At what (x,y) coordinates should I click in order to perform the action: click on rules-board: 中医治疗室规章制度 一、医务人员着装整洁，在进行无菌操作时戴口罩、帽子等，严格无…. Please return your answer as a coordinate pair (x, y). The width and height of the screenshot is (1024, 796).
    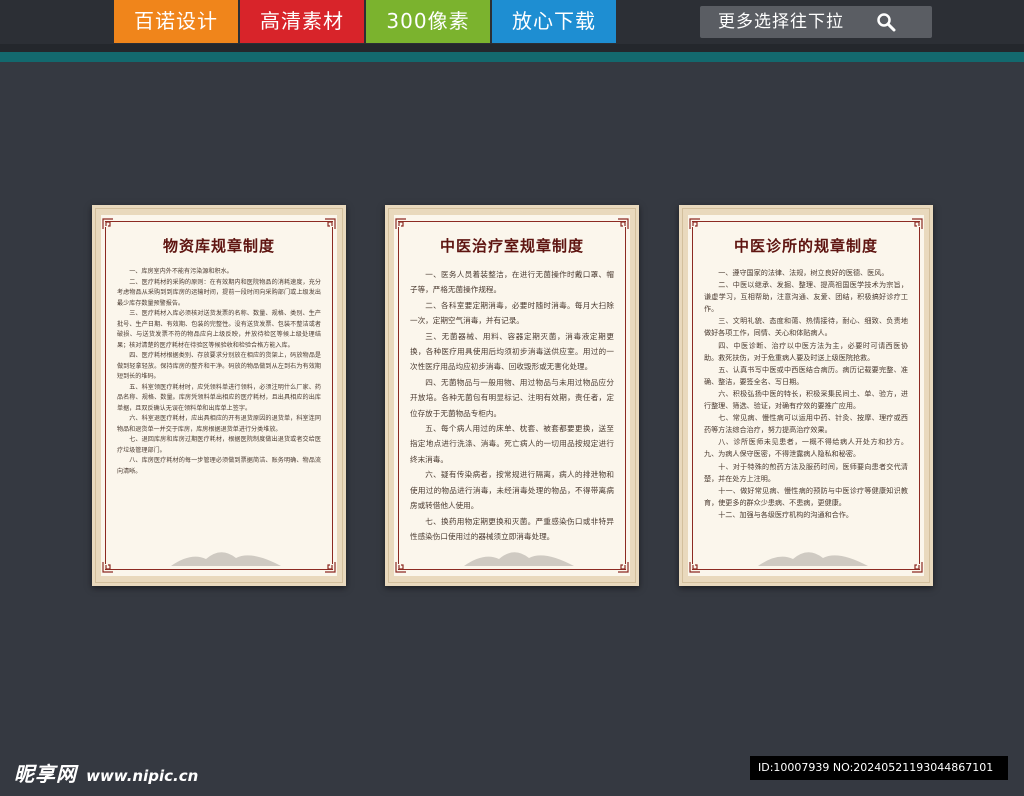
    Looking at the image, I should click on (512, 395).